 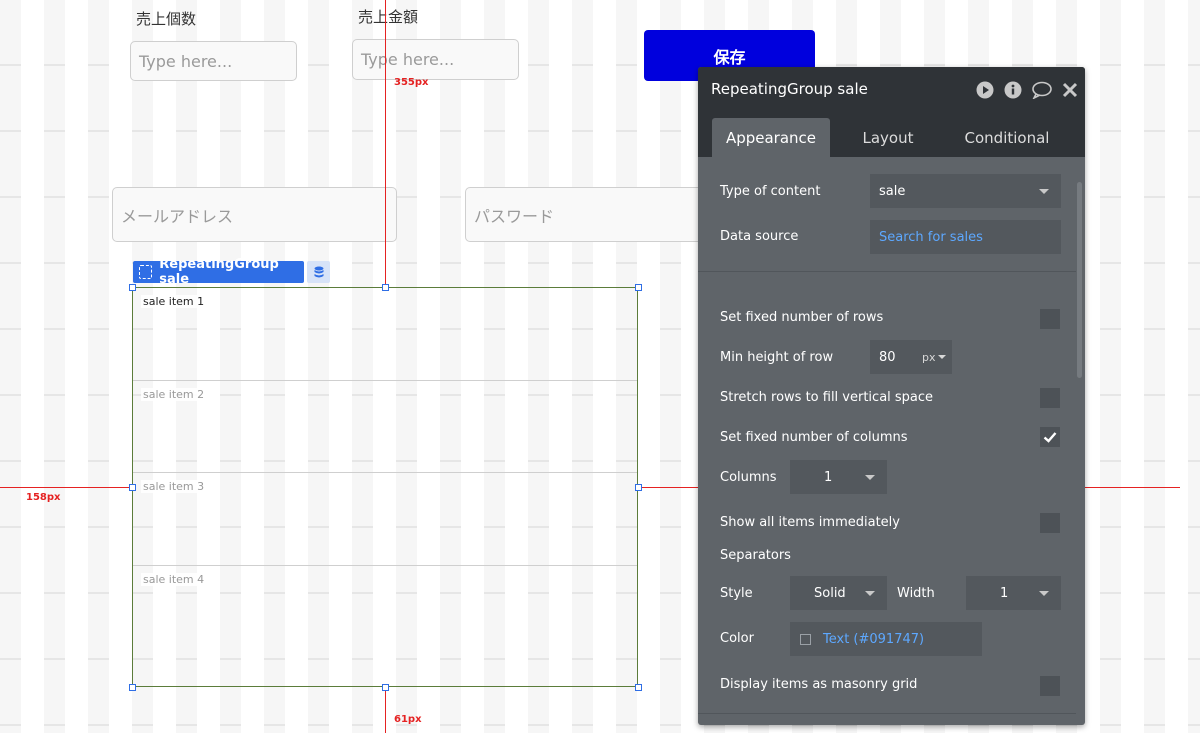 What do you see at coordinates (830, 593) in the screenshot?
I see `separator-style-value: Solid` at bounding box center [830, 593].